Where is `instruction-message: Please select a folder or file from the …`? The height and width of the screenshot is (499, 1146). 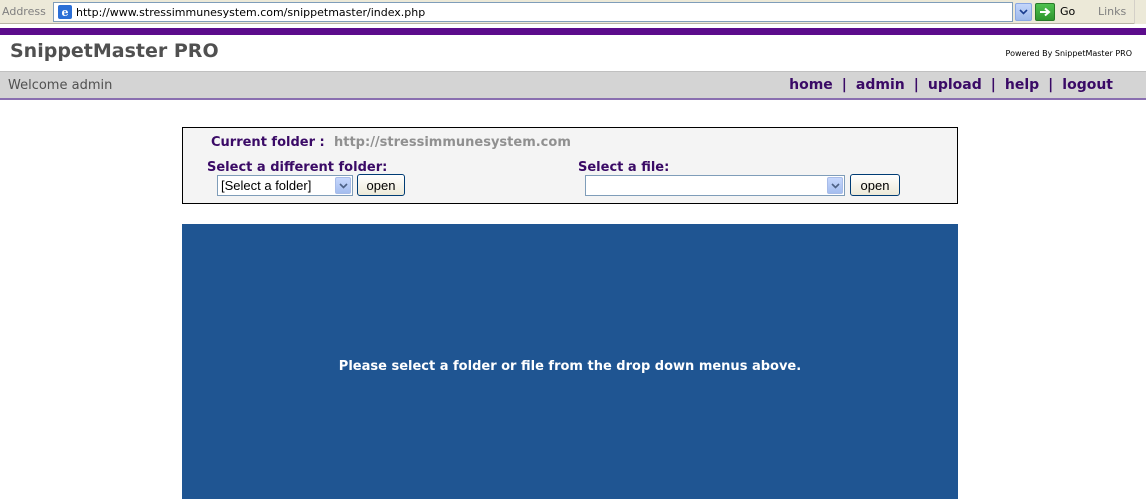 instruction-message: Please select a folder or file from the … is located at coordinates (570, 366).